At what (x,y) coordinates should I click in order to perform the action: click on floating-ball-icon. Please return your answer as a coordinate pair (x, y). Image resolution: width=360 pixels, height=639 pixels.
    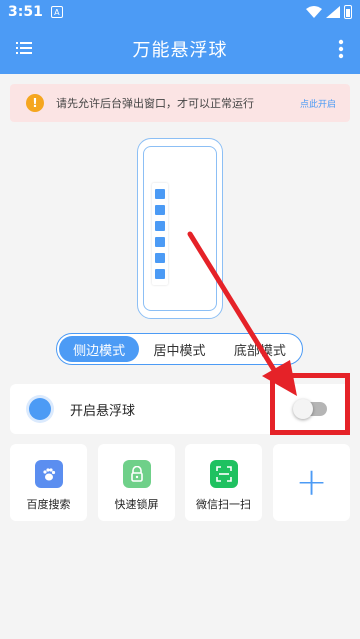
    Looking at the image, I should click on (40, 409).